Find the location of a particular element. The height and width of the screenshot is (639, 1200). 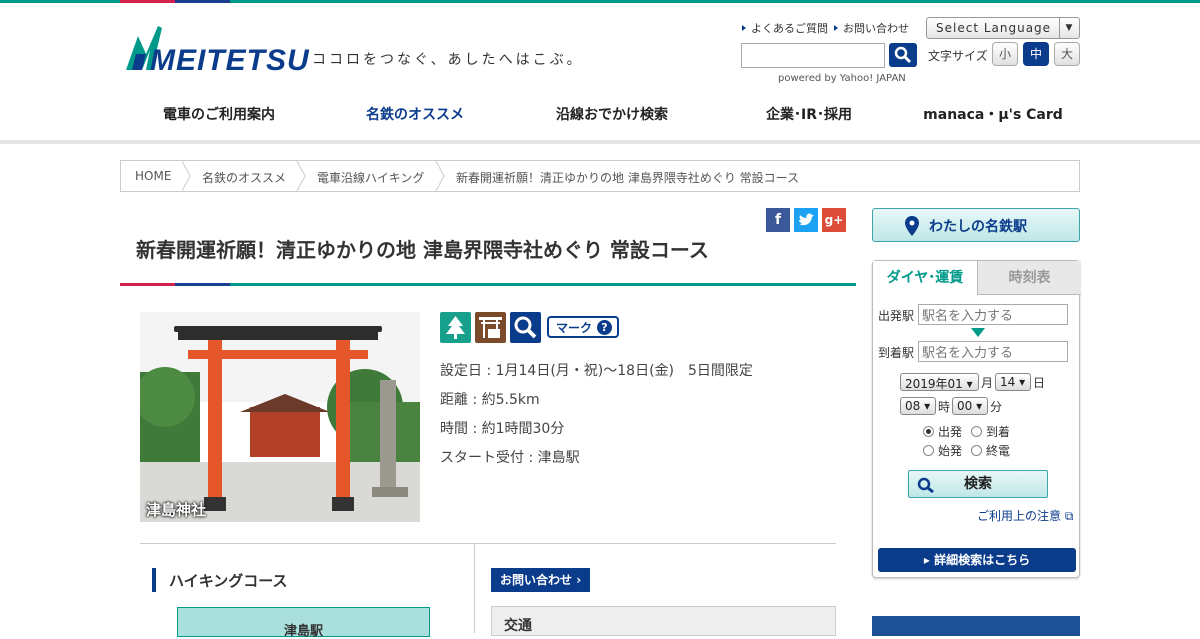

tree-icon-glyph is located at coordinates (455, 327).